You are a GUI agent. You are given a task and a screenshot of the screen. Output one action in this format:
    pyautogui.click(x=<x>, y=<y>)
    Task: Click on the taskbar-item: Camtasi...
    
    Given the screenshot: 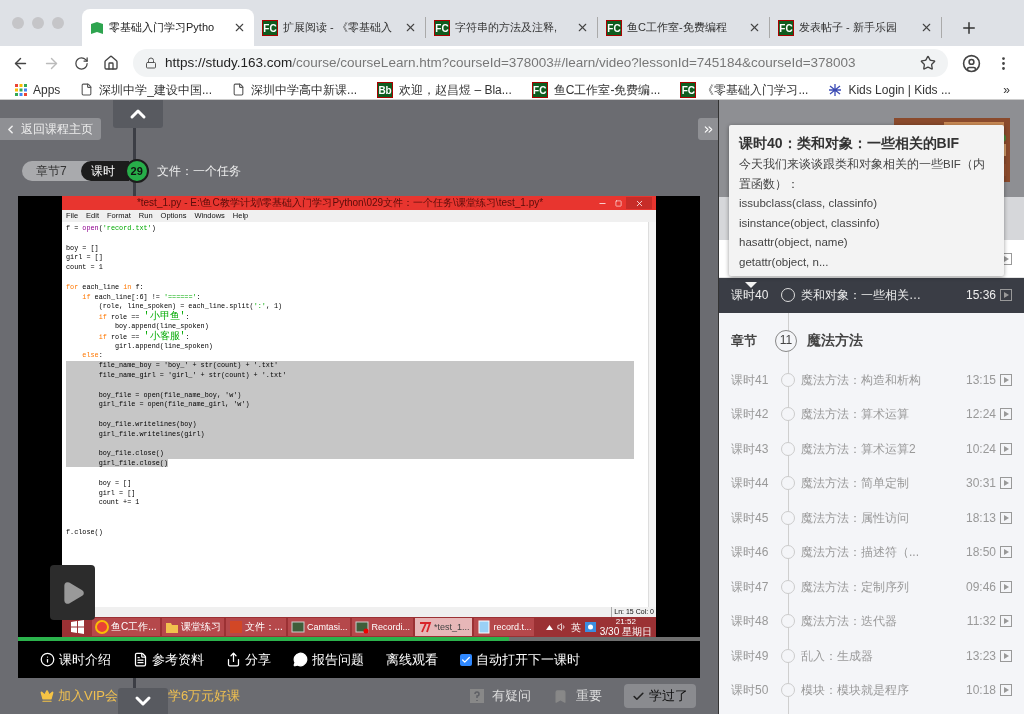 What is the action you would take?
    pyautogui.click(x=319, y=627)
    